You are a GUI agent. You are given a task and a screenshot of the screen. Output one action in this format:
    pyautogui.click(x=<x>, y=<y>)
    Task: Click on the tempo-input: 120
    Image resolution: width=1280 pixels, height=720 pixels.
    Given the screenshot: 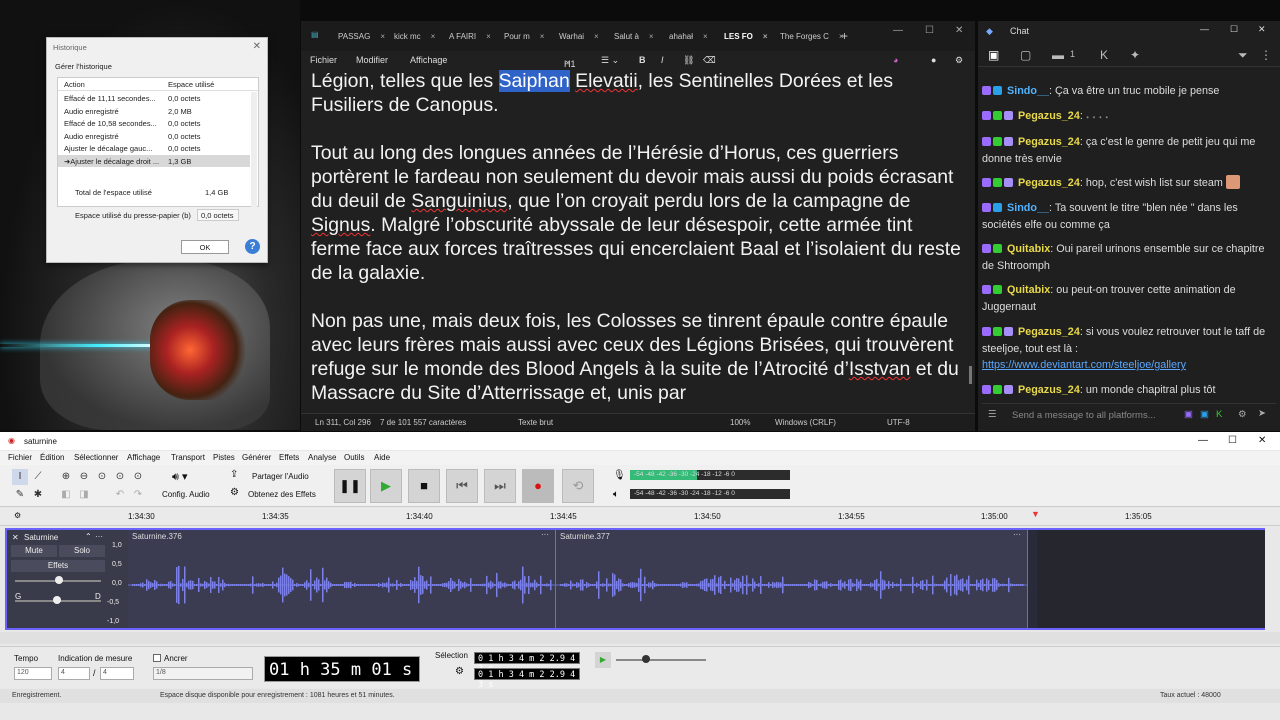 What is the action you would take?
    pyautogui.click(x=33, y=673)
    